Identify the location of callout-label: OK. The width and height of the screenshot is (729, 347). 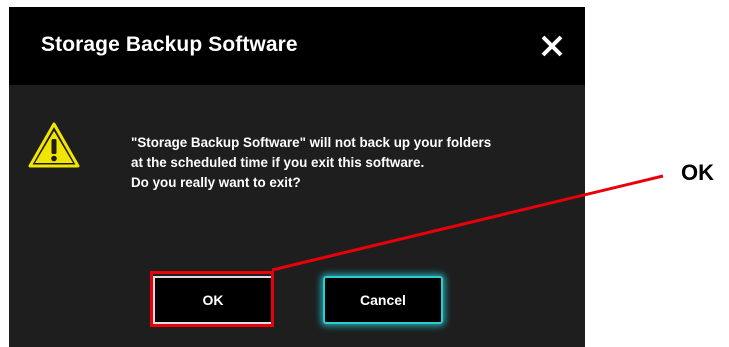
(697, 172).